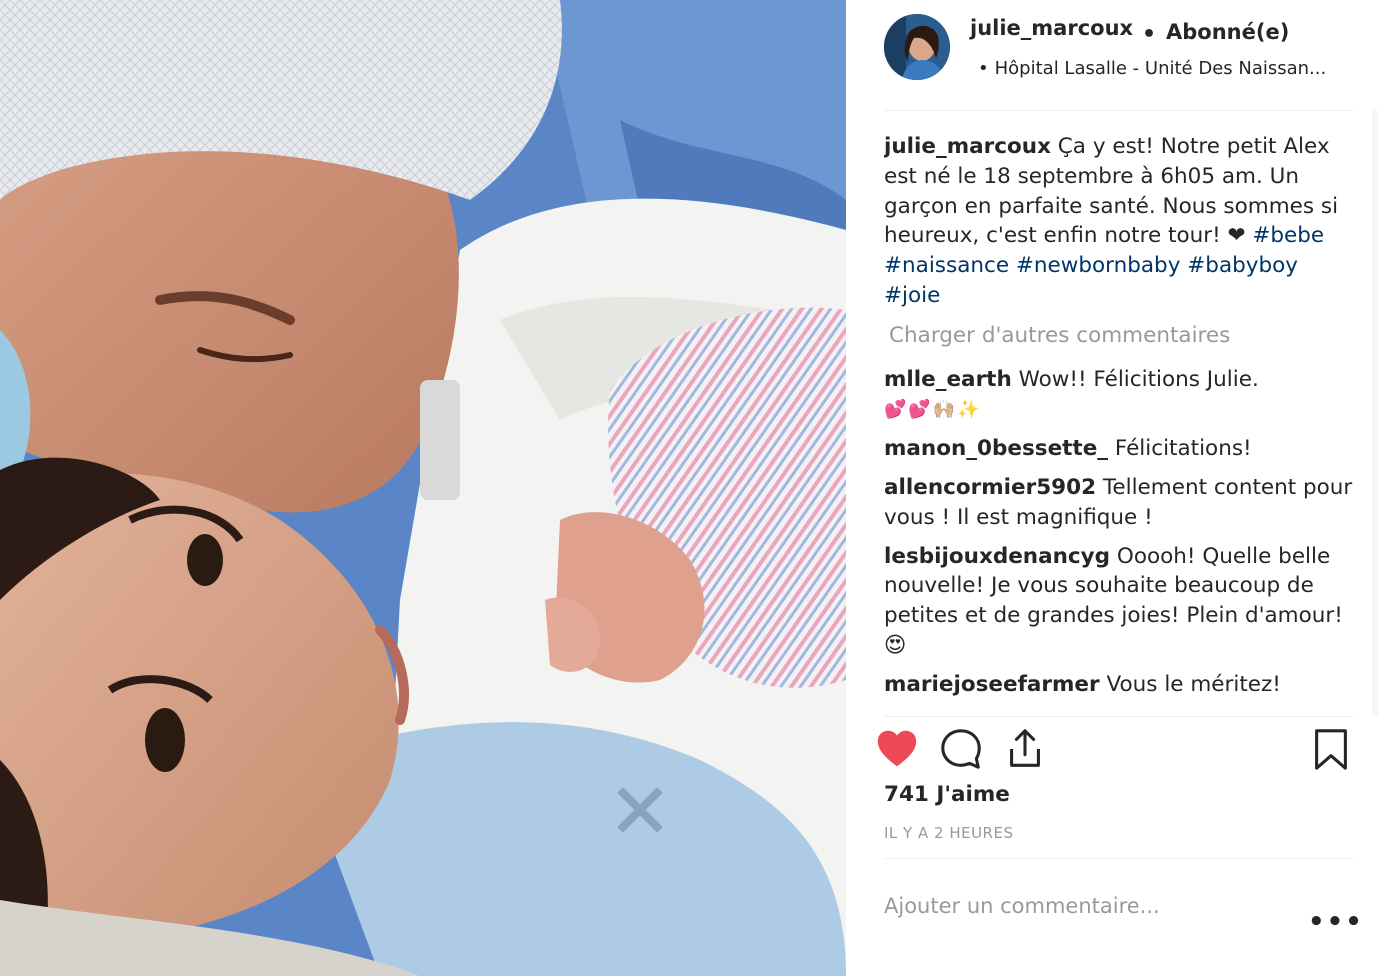 Image resolution: width=1378 pixels, height=976 pixels. Describe the element at coordinates (946, 265) in the screenshot. I see `hashtag-link: #naissance` at that location.